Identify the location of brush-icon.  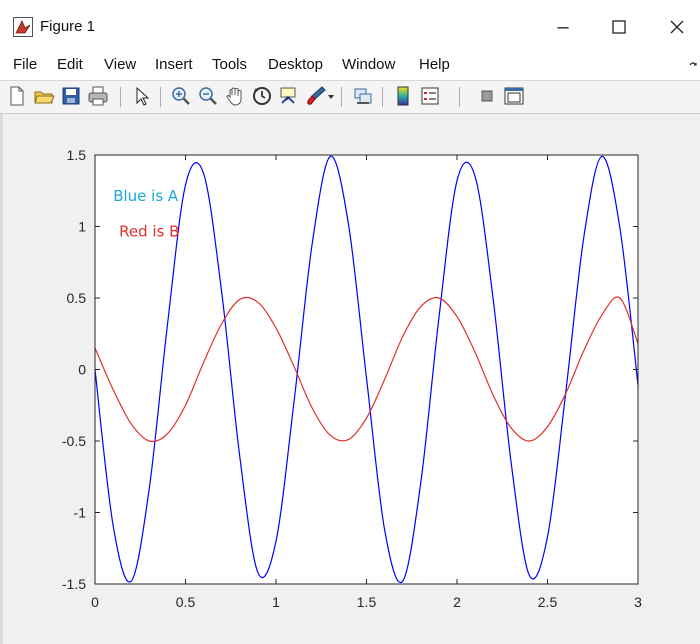
(316, 96).